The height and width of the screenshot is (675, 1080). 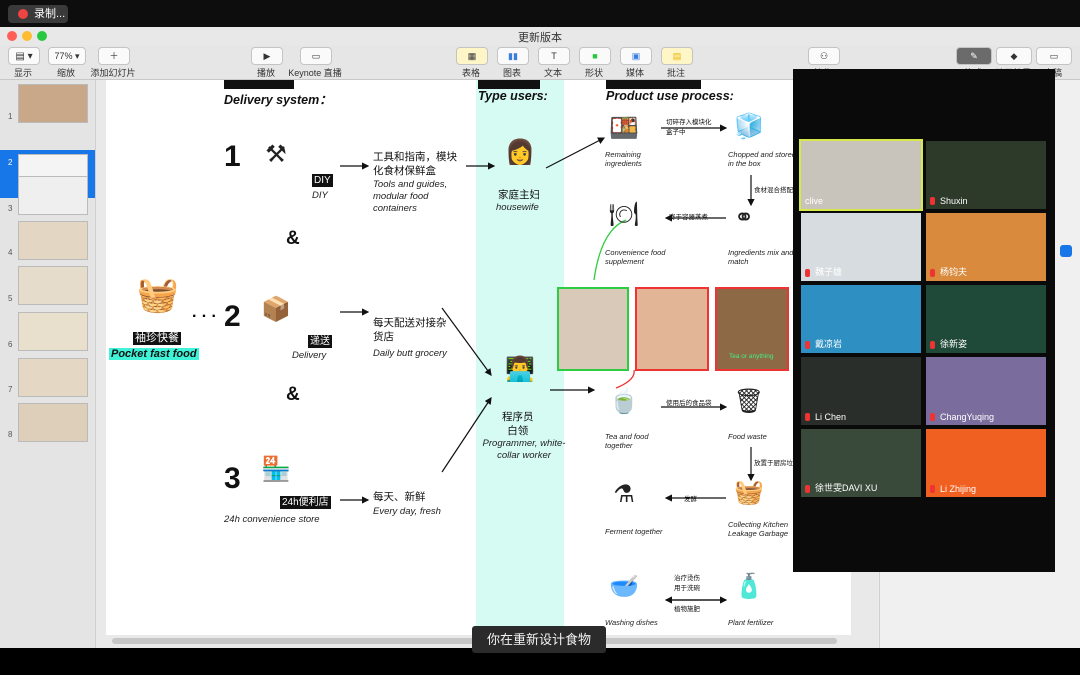 I want to click on p-used-cn: 使用后的食品袋, so click(x=689, y=403).